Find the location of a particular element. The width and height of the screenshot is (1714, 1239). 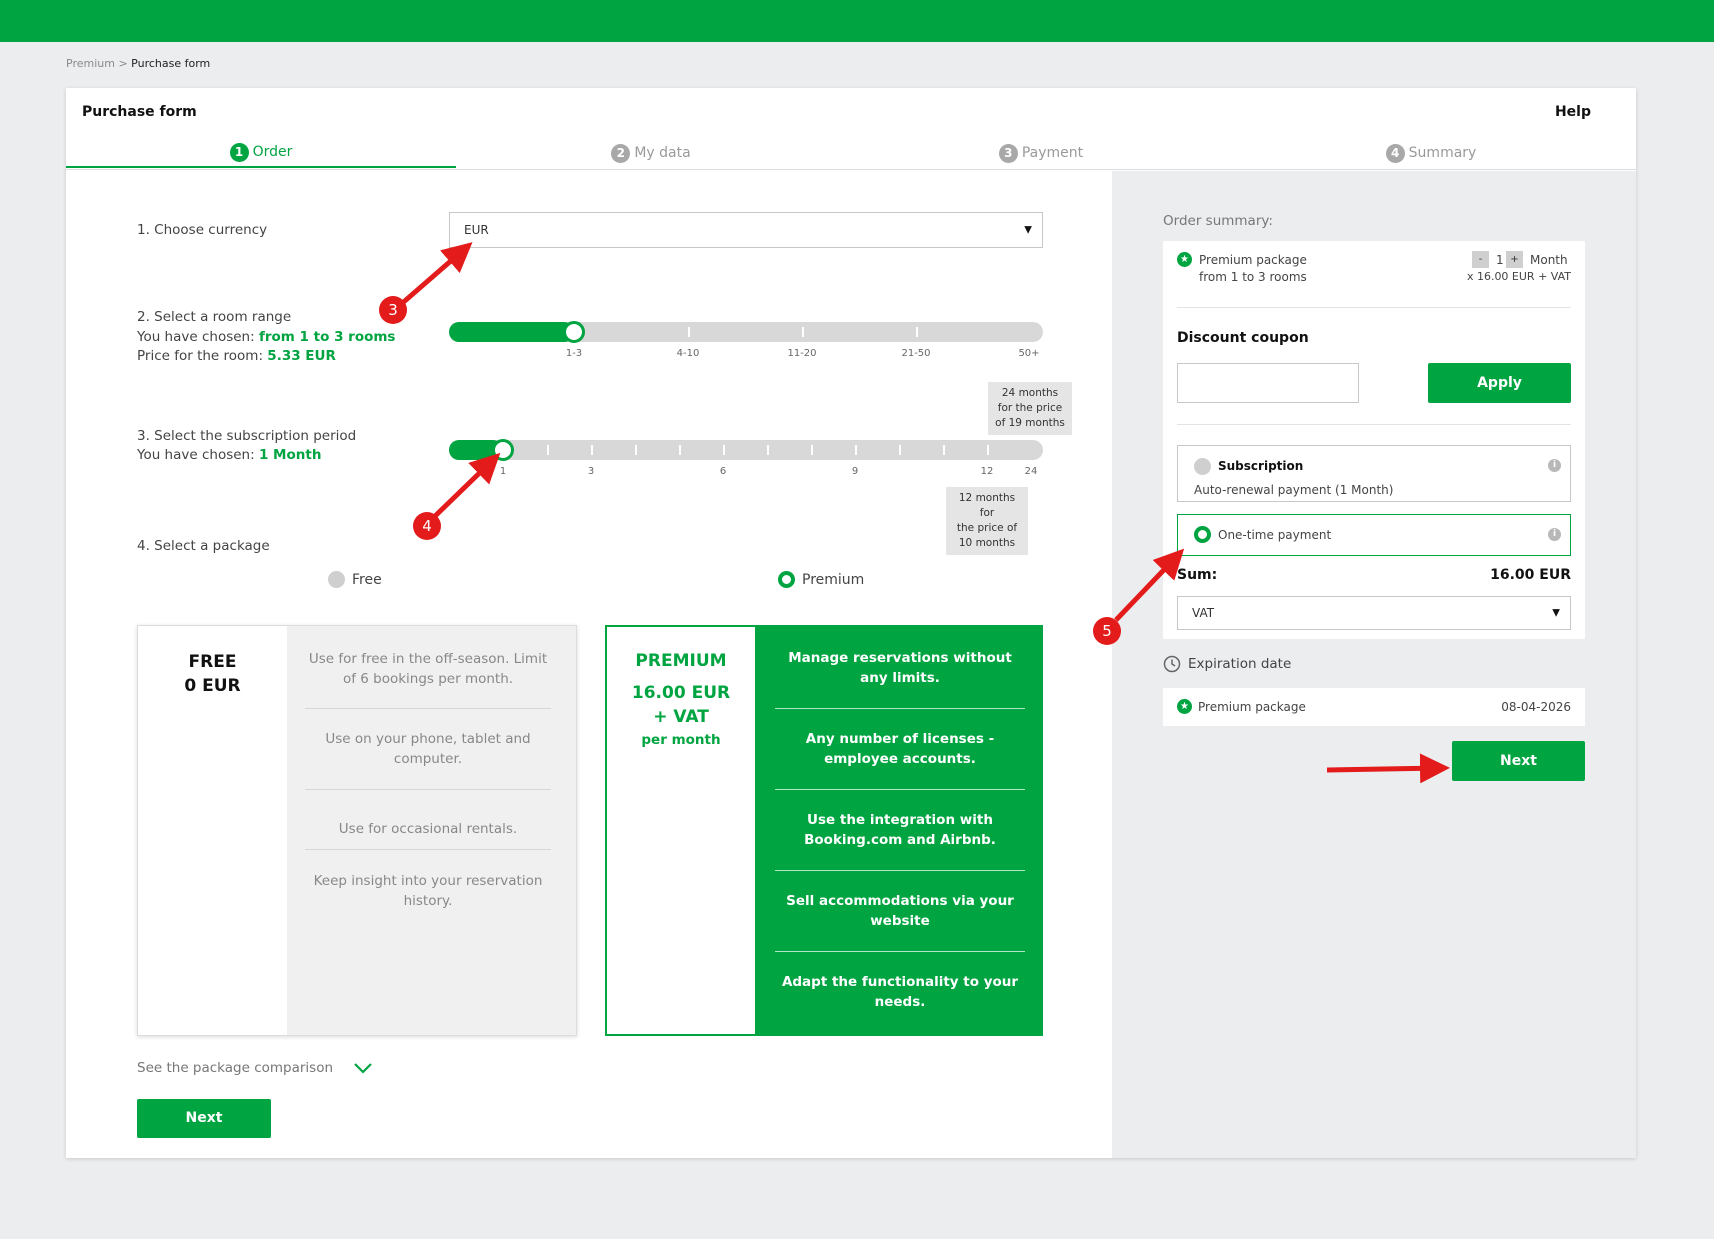

premium-package-name: PREMIUM is located at coordinates (681, 661).